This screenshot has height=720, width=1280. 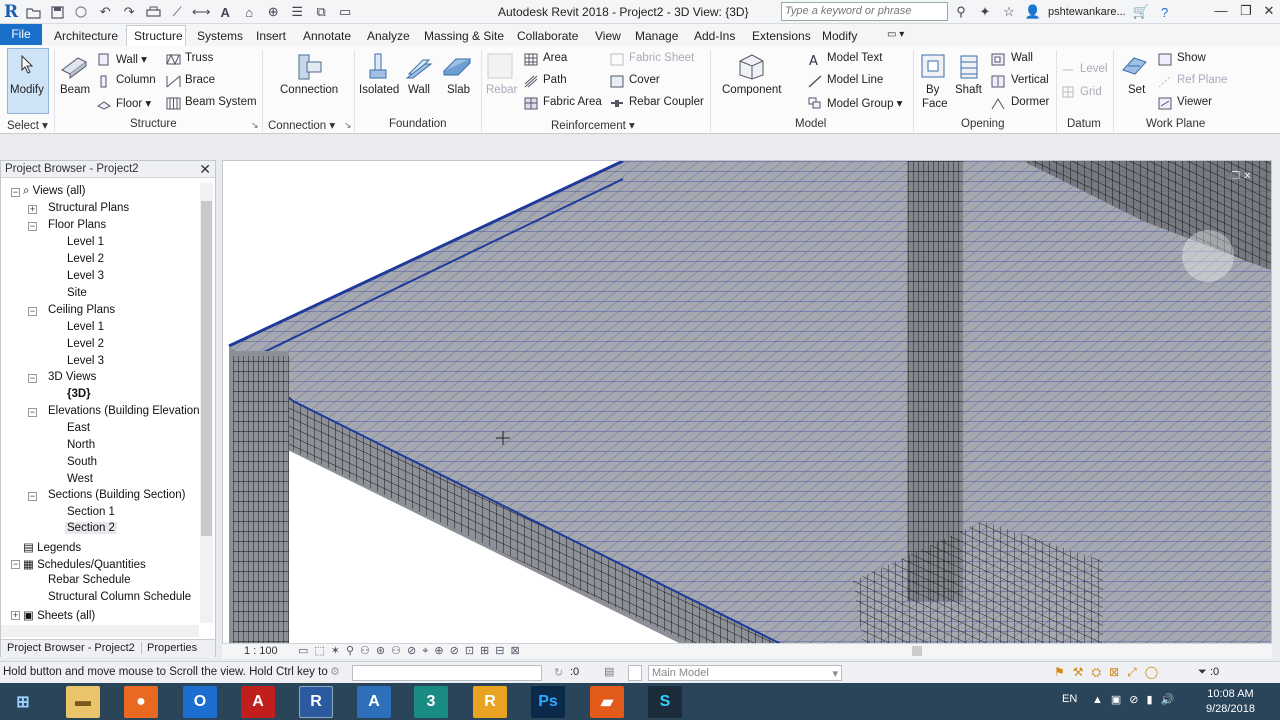 What do you see at coordinates (72, 377) in the screenshot?
I see `tree-3d-views: 3D Views` at bounding box center [72, 377].